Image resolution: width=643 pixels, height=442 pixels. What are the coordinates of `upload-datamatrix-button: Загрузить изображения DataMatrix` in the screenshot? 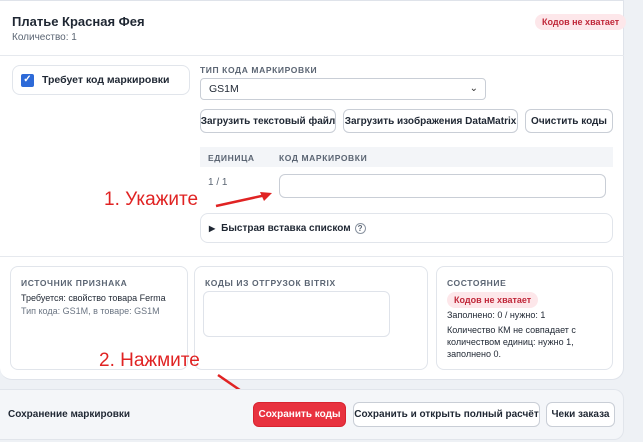 It's located at (430, 121).